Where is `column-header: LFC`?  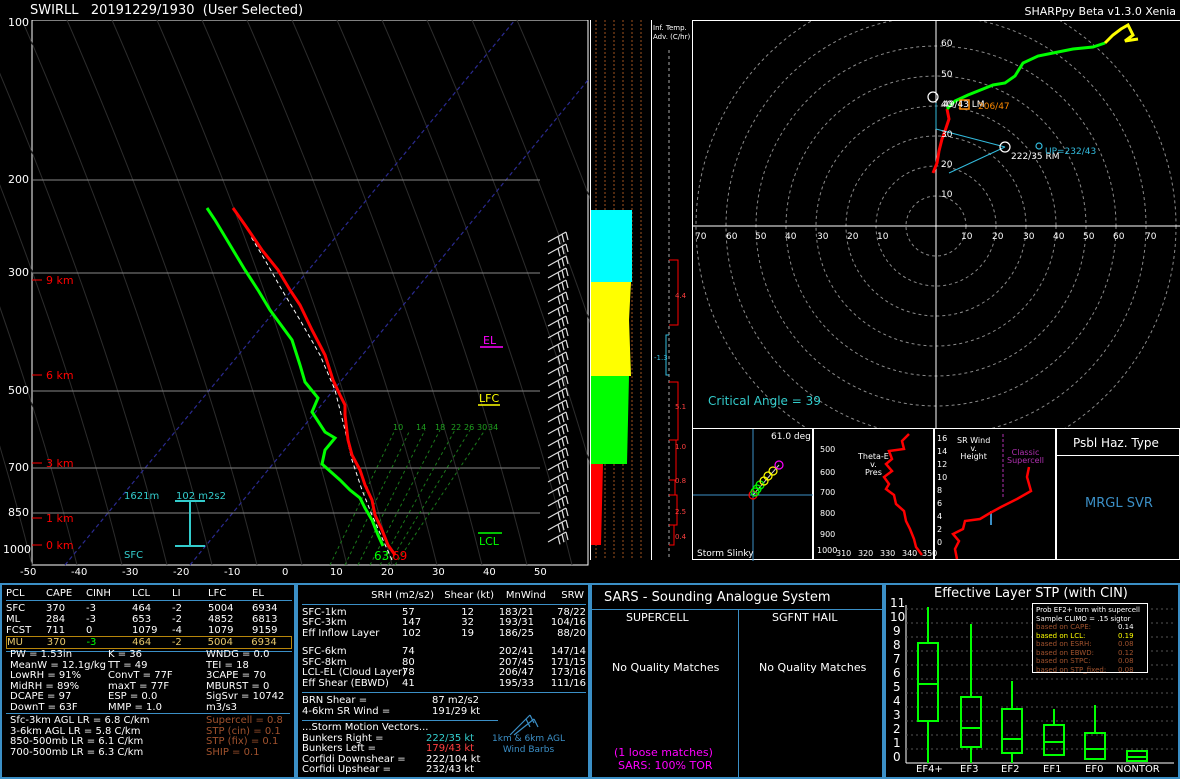 column-header: LFC is located at coordinates (217, 593).